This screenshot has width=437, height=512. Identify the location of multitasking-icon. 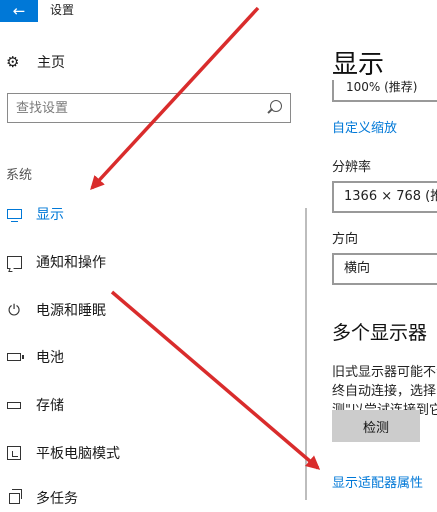
(15, 496).